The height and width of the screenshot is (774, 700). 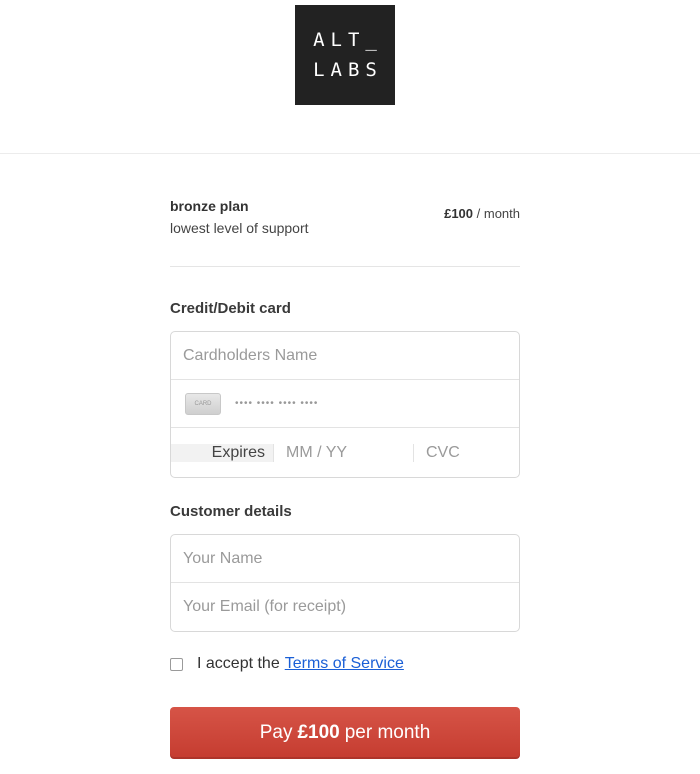 I want to click on pay-button-suffix: per month, so click(x=387, y=732).